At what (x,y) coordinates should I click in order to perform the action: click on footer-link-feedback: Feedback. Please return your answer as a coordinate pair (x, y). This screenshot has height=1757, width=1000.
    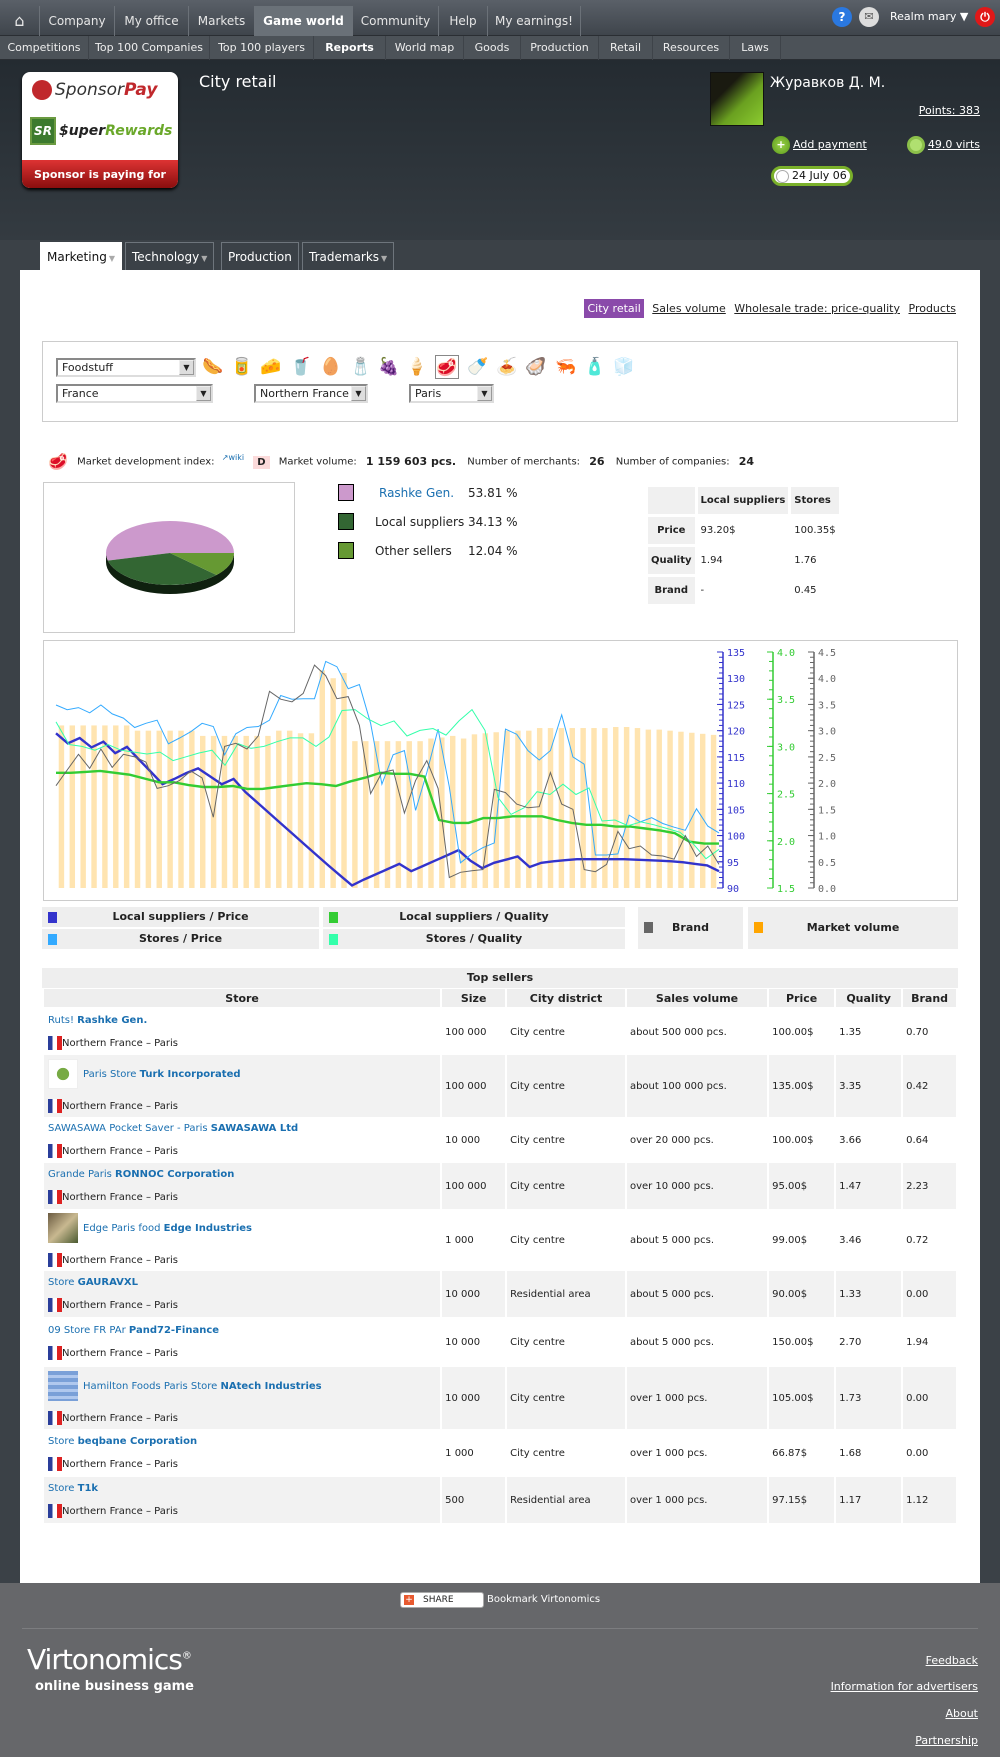
    Looking at the image, I should click on (952, 1660).